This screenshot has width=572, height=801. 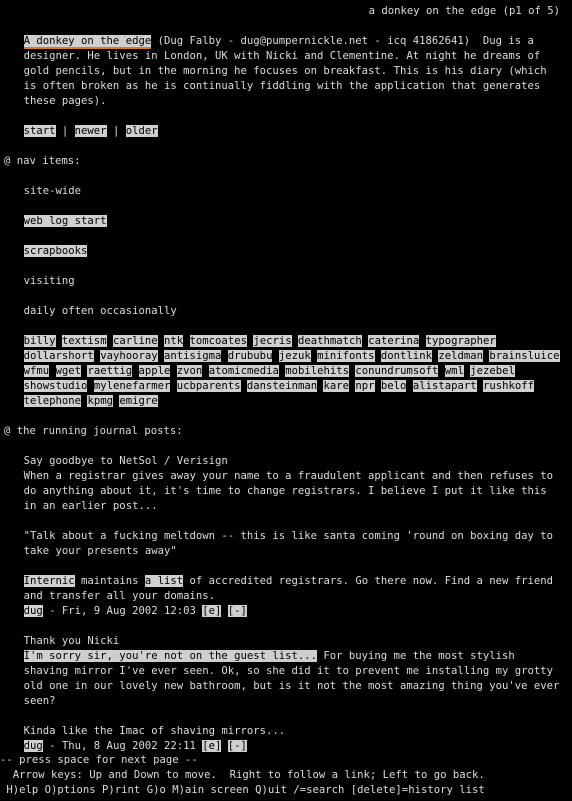 What do you see at coordinates (84, 341) in the screenshot?
I see `link: textism` at bounding box center [84, 341].